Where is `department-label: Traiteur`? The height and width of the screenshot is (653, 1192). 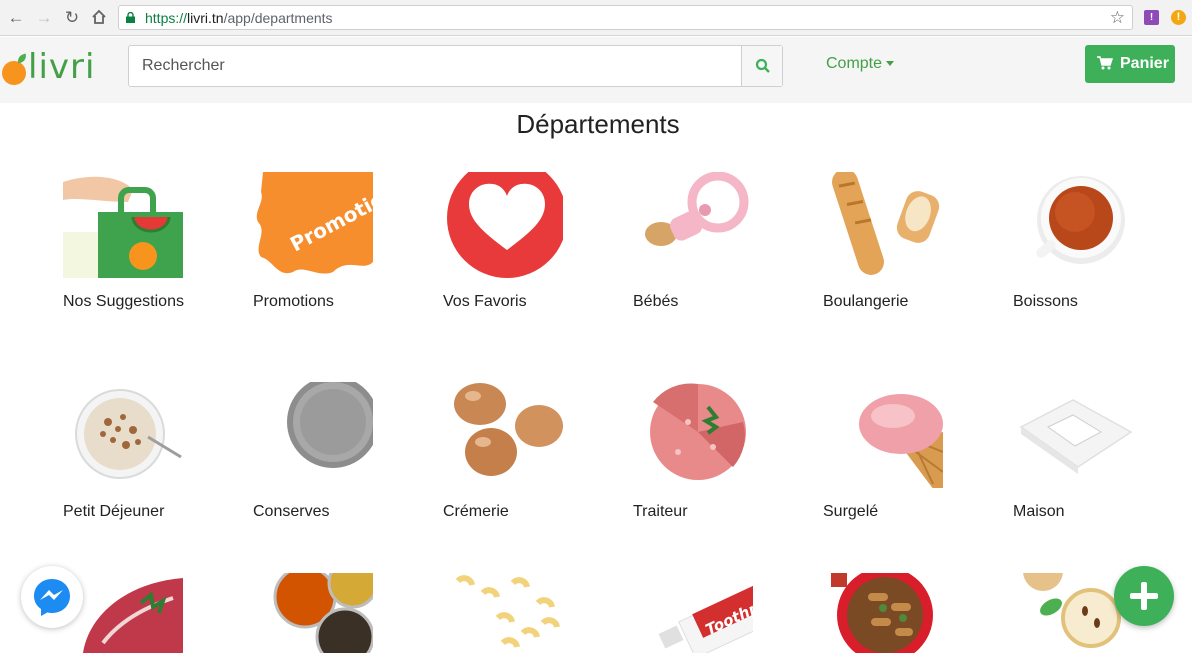
department-label: Traiteur is located at coordinates (660, 511).